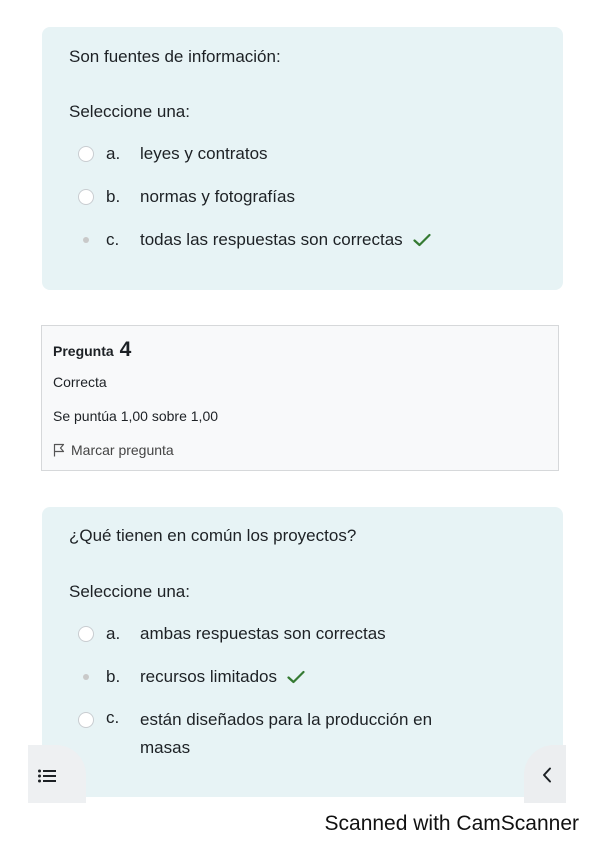  Describe the element at coordinates (125, 349) in the screenshot. I see `question-number-value: 4` at that location.